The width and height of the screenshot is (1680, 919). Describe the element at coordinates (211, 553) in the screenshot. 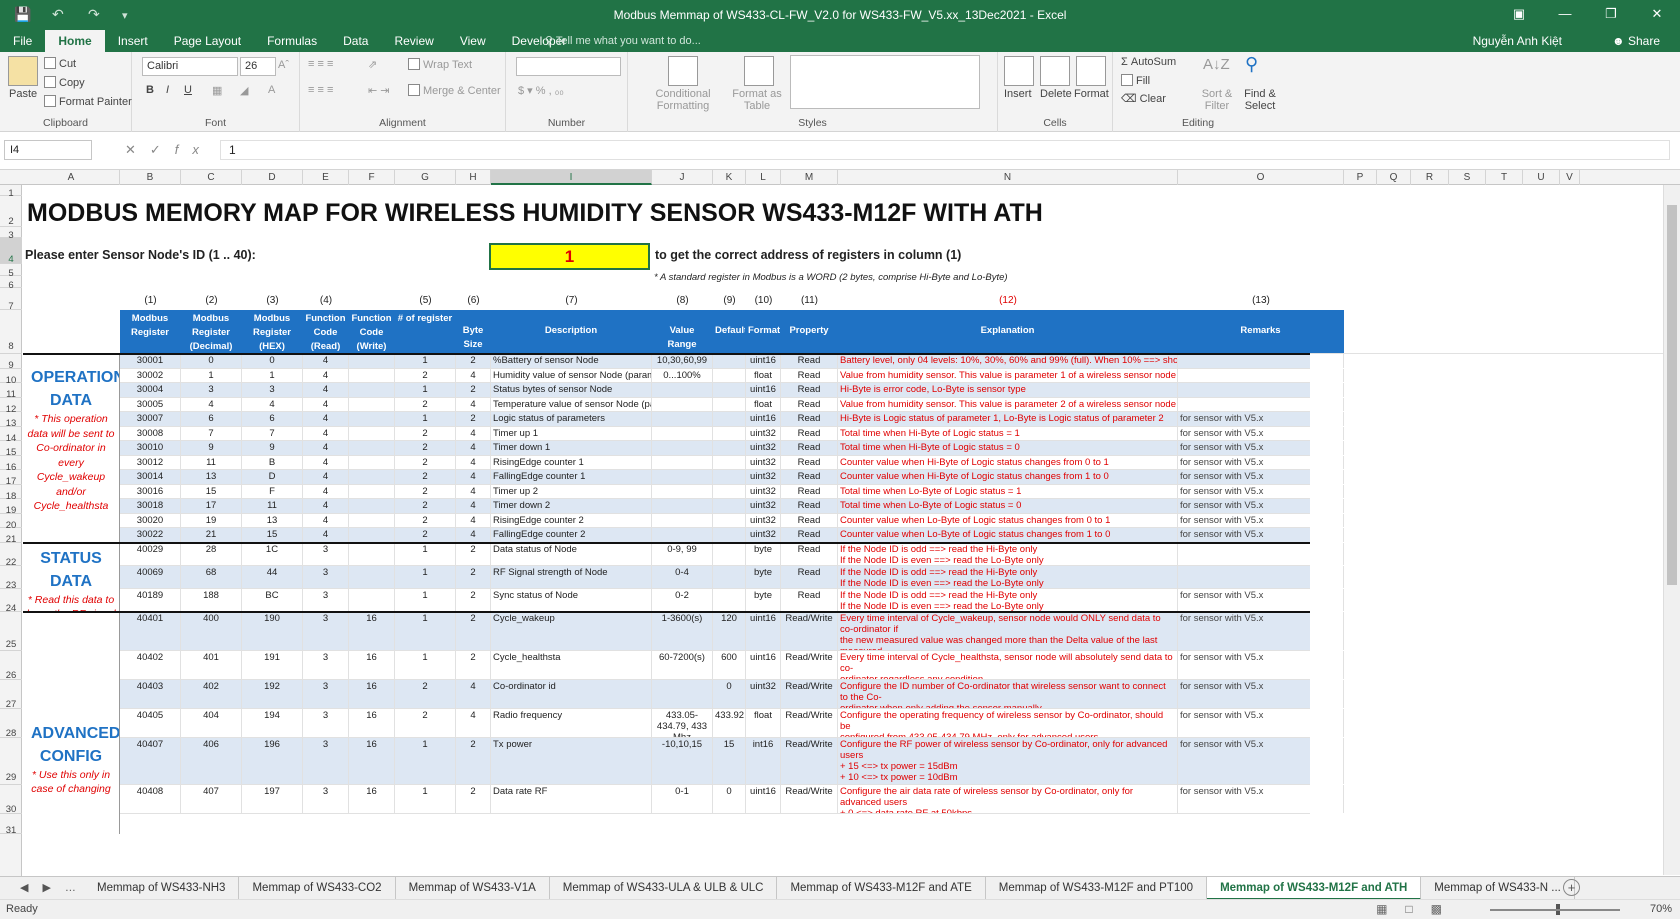

I see `table-cell: 28` at that location.